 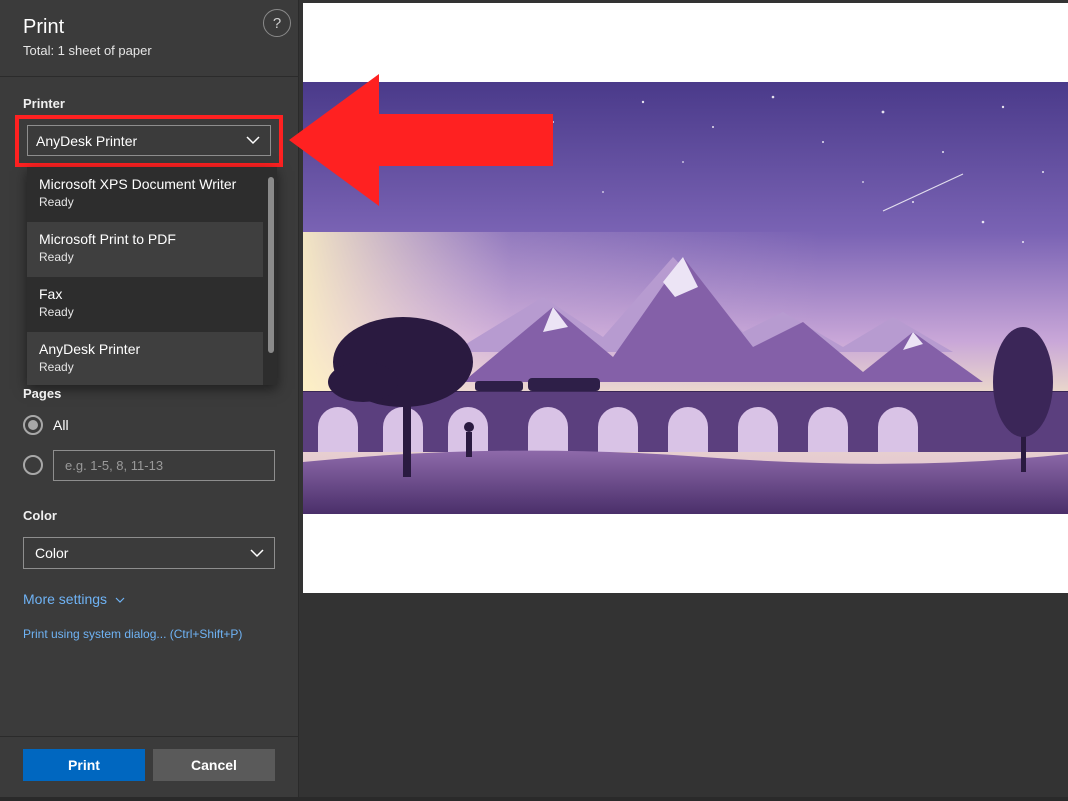 What do you see at coordinates (40, 515) in the screenshot?
I see `color-label: Color` at bounding box center [40, 515].